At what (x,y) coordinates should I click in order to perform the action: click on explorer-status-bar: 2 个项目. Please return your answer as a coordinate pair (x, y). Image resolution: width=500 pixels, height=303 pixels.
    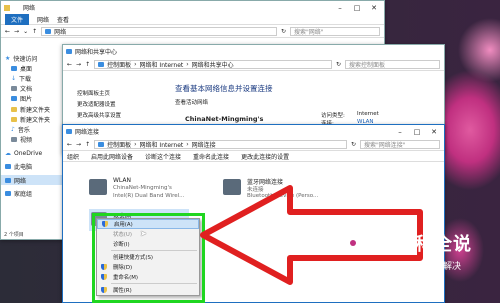
    Looking at the image, I should click on (14, 235).